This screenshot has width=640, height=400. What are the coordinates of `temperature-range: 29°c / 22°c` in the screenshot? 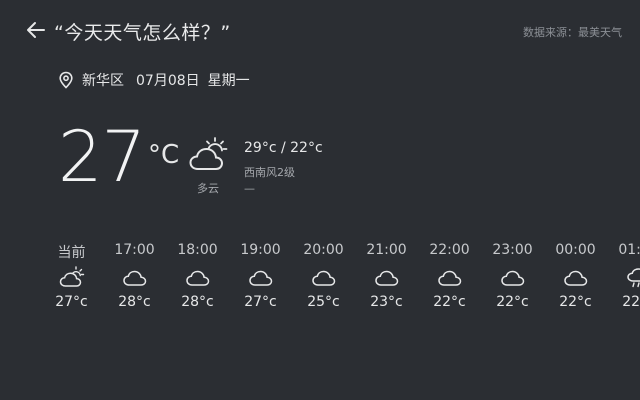 It's located at (283, 148).